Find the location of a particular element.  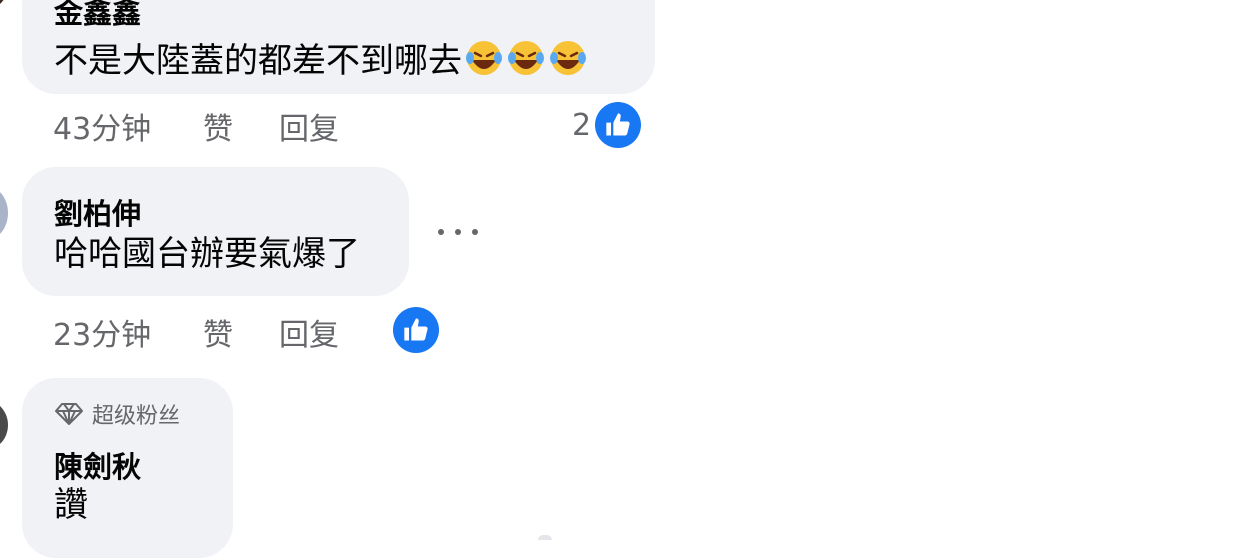

reaction-summary is located at coordinates (414, 330).